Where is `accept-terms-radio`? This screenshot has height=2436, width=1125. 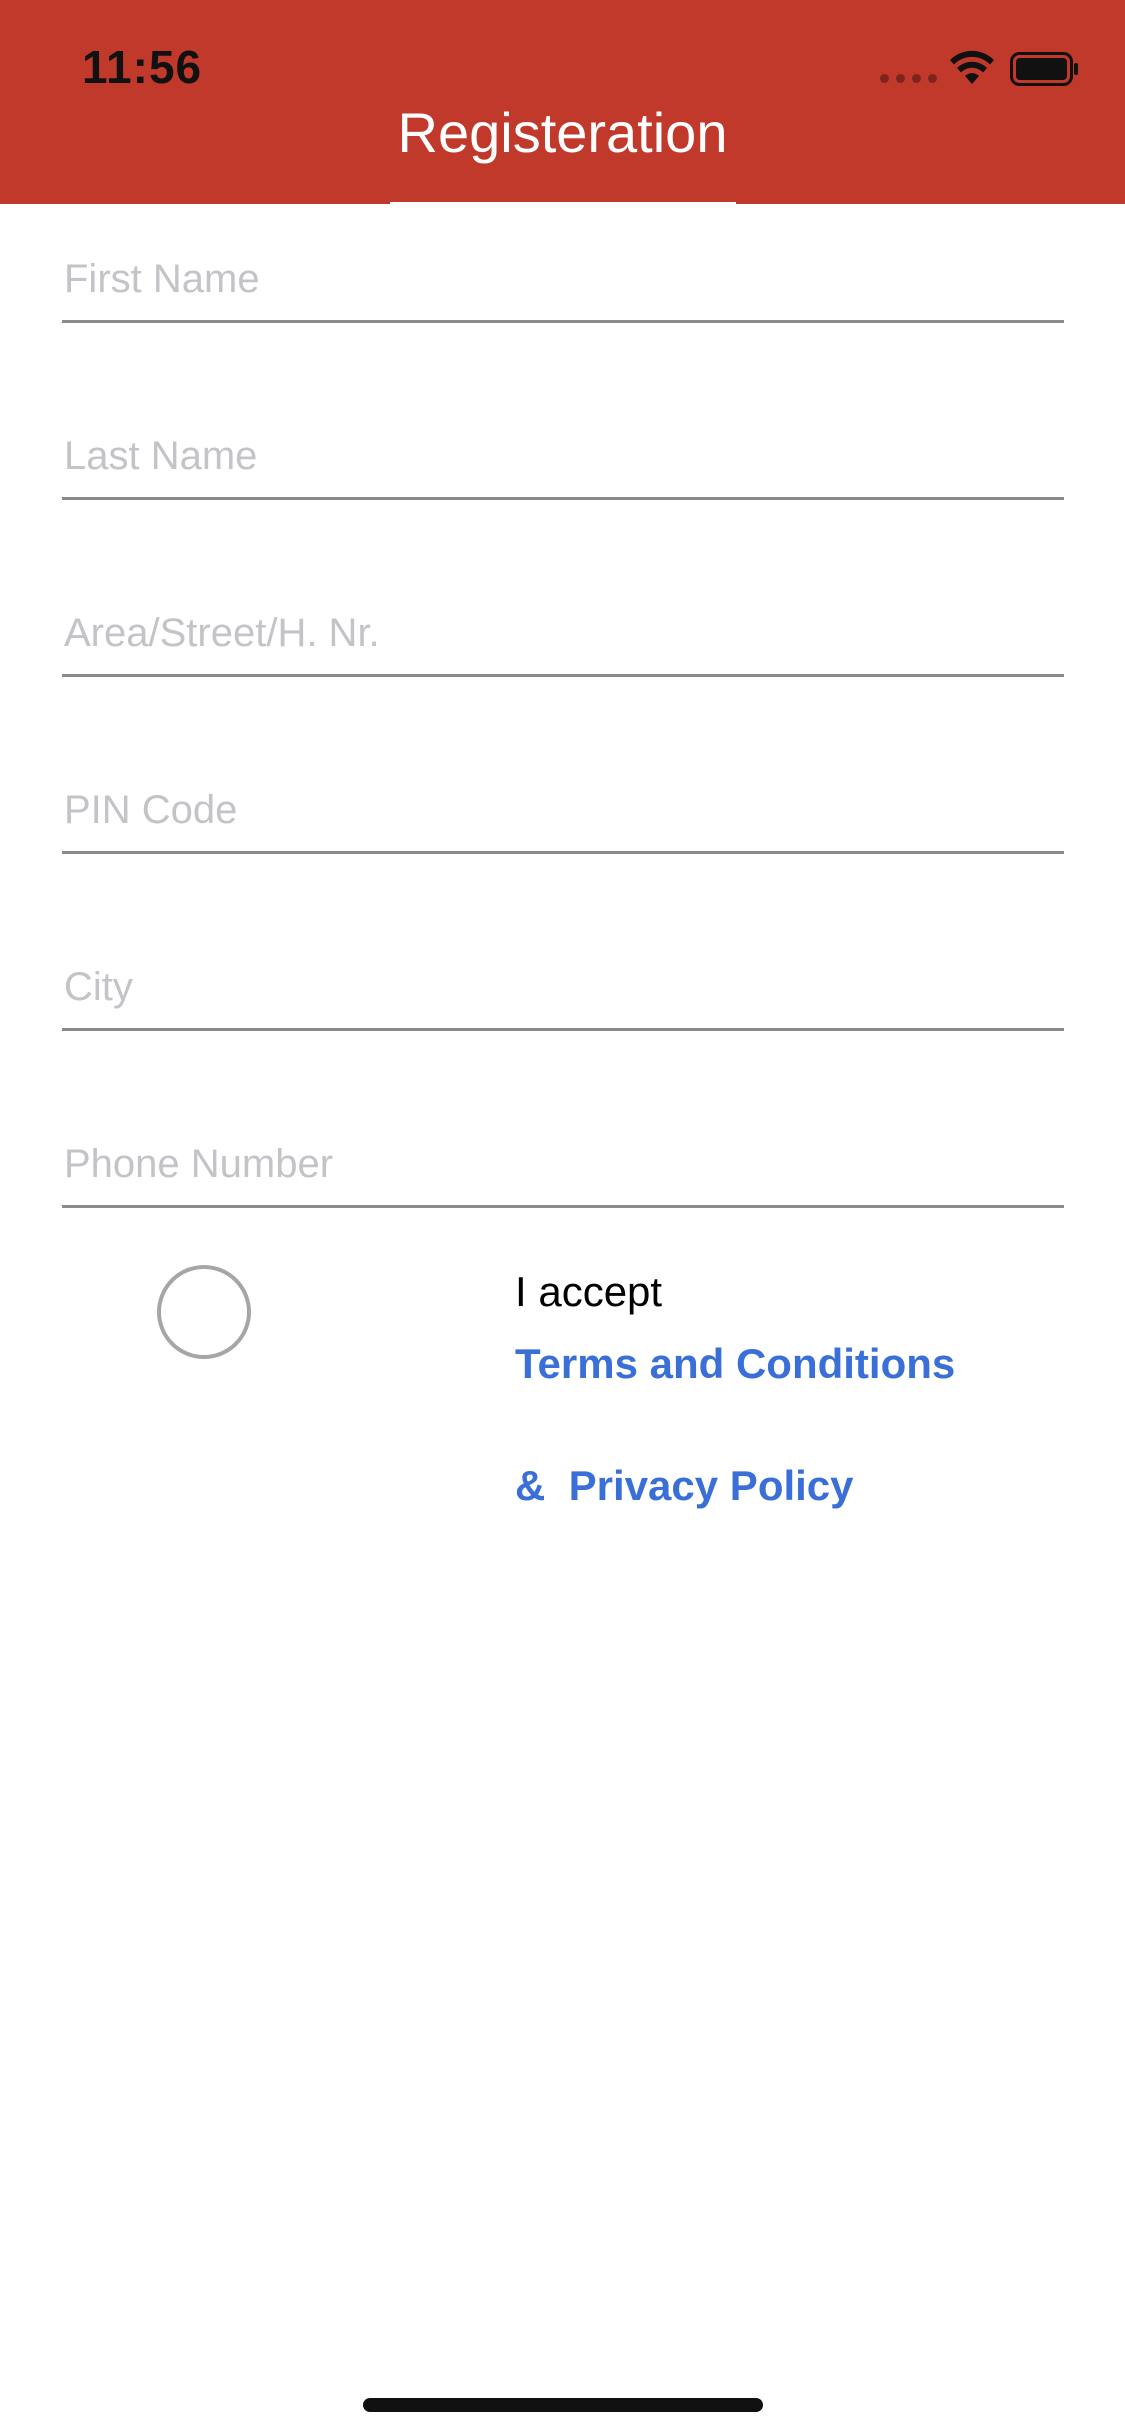 accept-terms-radio is located at coordinates (204, 1312).